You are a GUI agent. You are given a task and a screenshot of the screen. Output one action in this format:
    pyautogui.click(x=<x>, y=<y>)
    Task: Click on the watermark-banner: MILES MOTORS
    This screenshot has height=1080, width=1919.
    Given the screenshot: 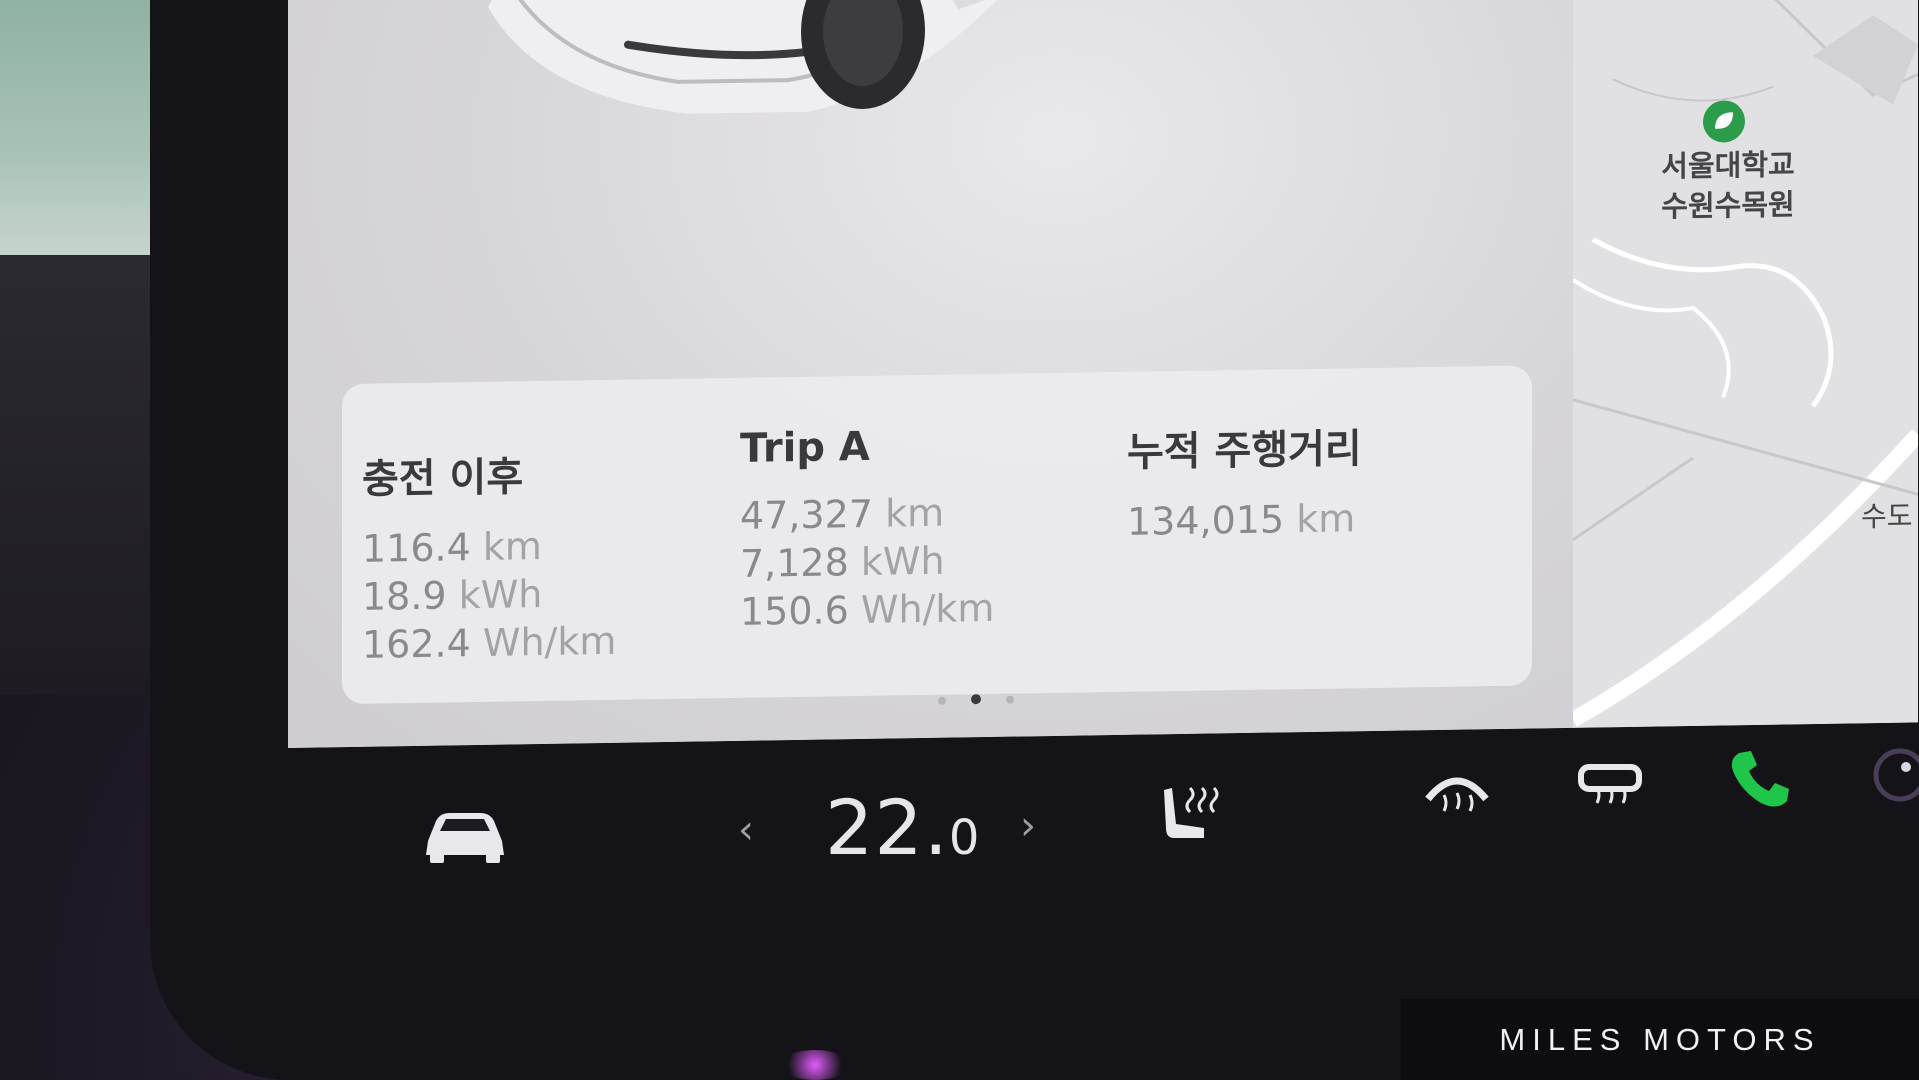 What is the action you would take?
    pyautogui.click(x=1660, y=1039)
    